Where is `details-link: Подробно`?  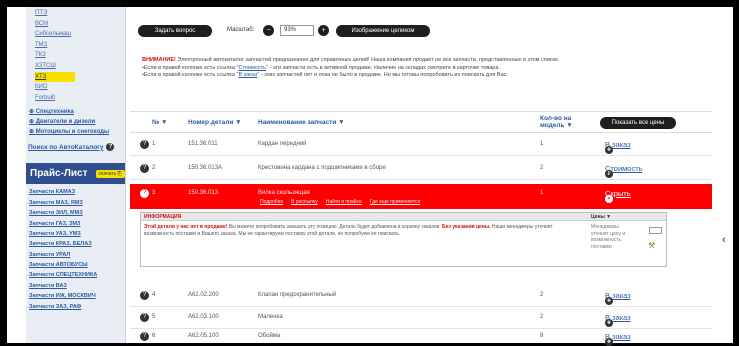
details-link: Подробно is located at coordinates (271, 202).